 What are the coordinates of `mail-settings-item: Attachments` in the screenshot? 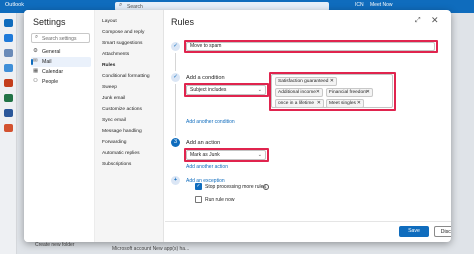 It's located at (115, 54).